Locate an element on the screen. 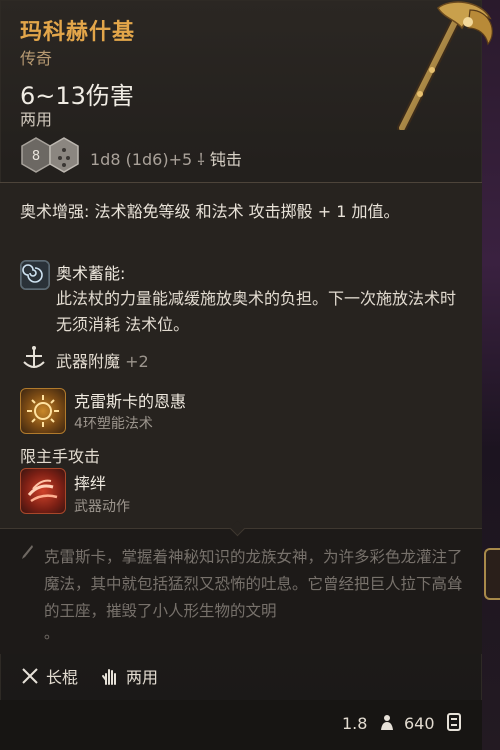 Image resolution: width=500 pixels, height=750 pixels. side-ornament is located at coordinates (492, 574).